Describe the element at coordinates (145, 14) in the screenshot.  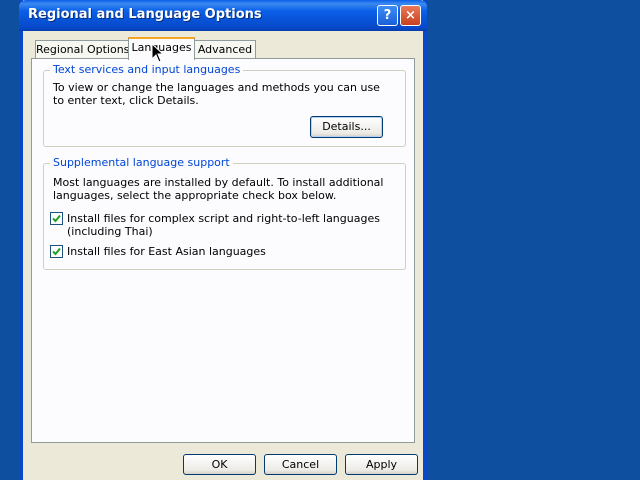
I see `window-title: Regional and Language Options` at that location.